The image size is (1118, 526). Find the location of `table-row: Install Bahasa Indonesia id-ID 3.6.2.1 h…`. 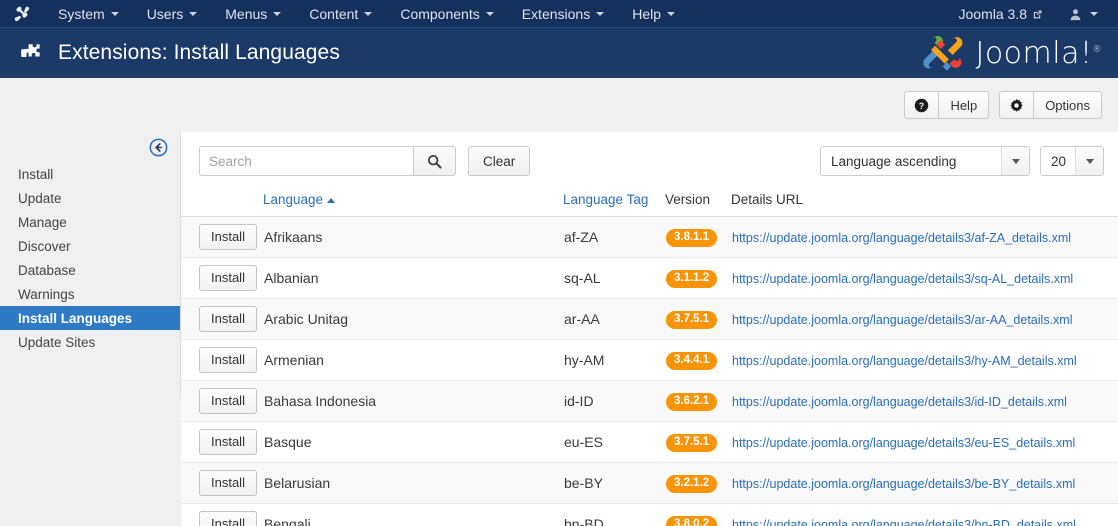

table-row: Install Bahasa Indonesia id-ID 3.6.2.1 h… is located at coordinates (649, 401).